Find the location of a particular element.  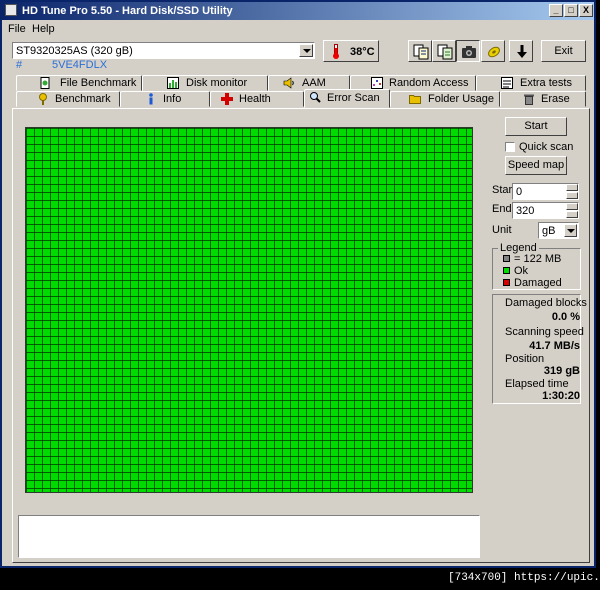

save-button is located at coordinates (521, 51).